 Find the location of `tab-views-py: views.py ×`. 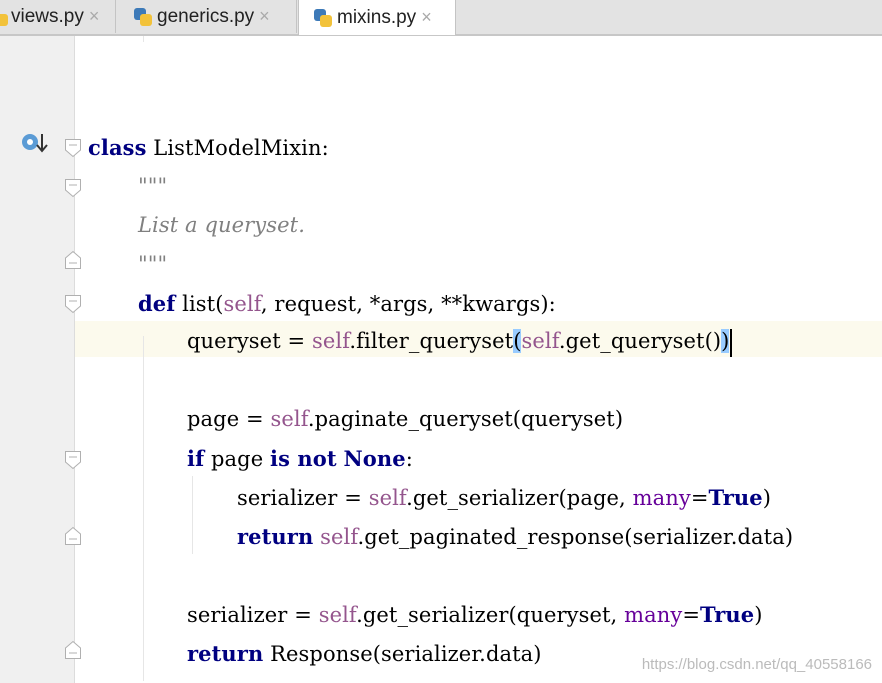

tab-views-py: views.py × is located at coordinates (58, 16).